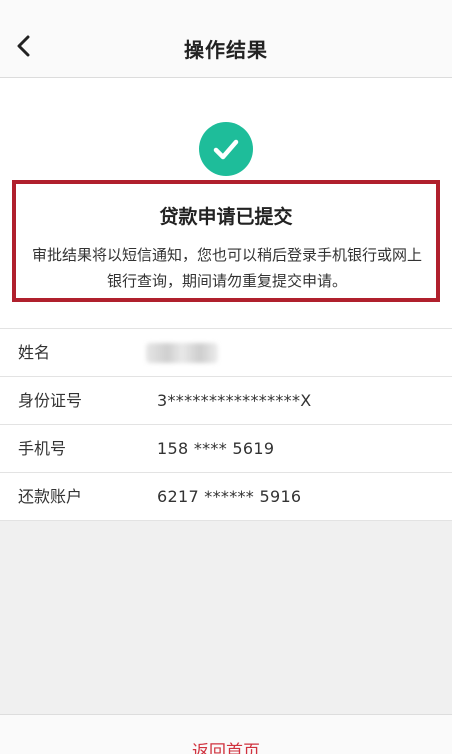 The image size is (452, 754). Describe the element at coordinates (34, 352) in the screenshot. I see `name-label: 姓名` at that location.